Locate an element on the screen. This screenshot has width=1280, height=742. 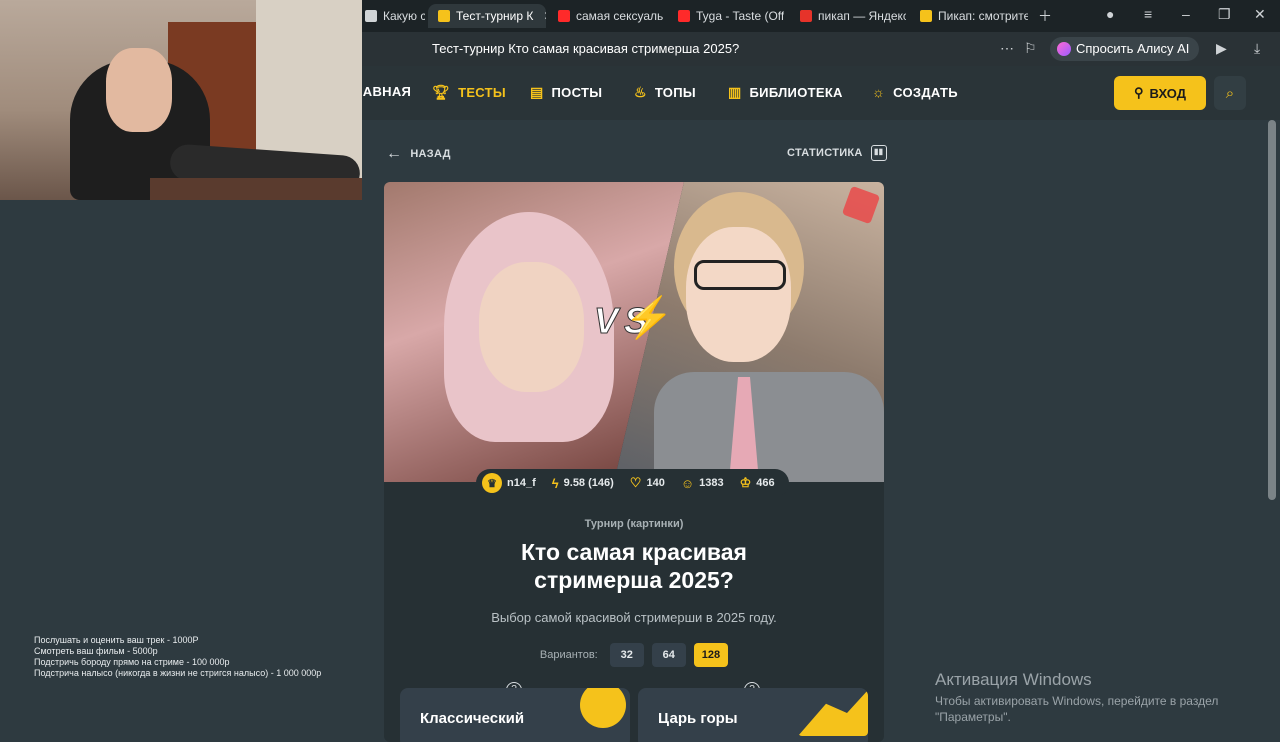
tab-title: самая сексуаль is located at coordinates (620, 16).